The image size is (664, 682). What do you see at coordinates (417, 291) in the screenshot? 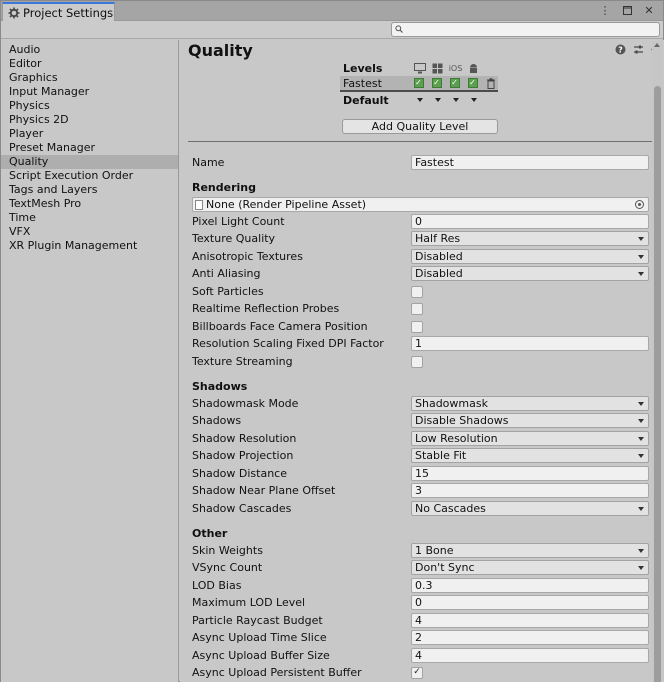
I see `soft-particles-checkbox` at bounding box center [417, 291].